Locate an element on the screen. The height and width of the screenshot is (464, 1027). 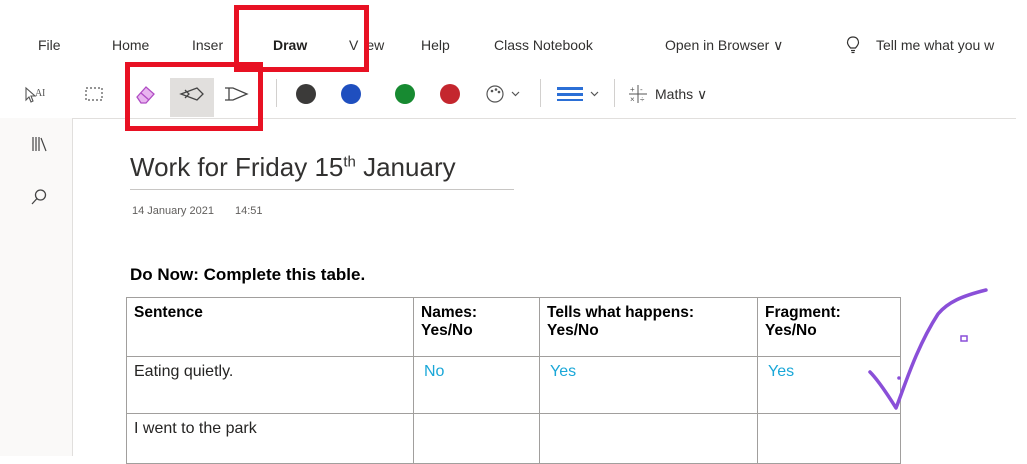
left-rail is located at coordinates (36, 287).